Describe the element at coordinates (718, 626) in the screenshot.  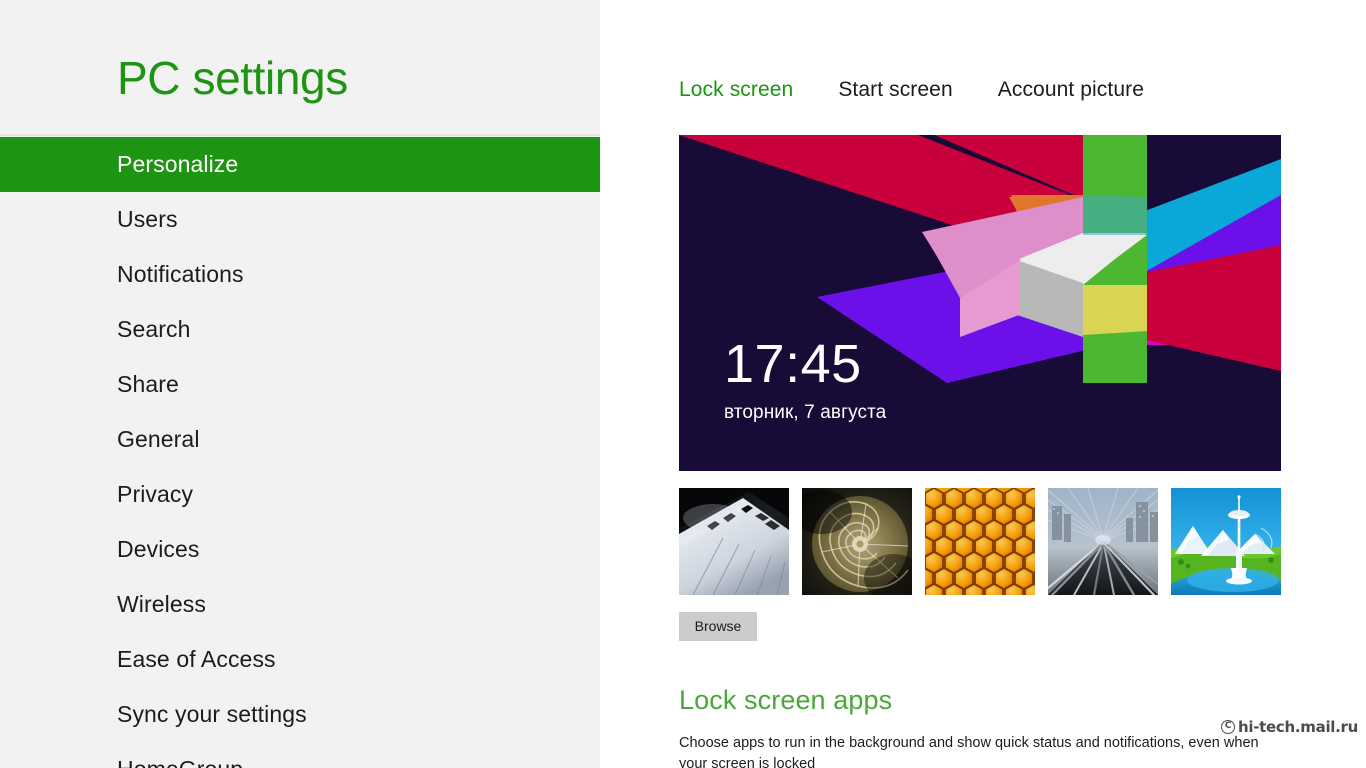
I see `browse-button: Browse` at that location.